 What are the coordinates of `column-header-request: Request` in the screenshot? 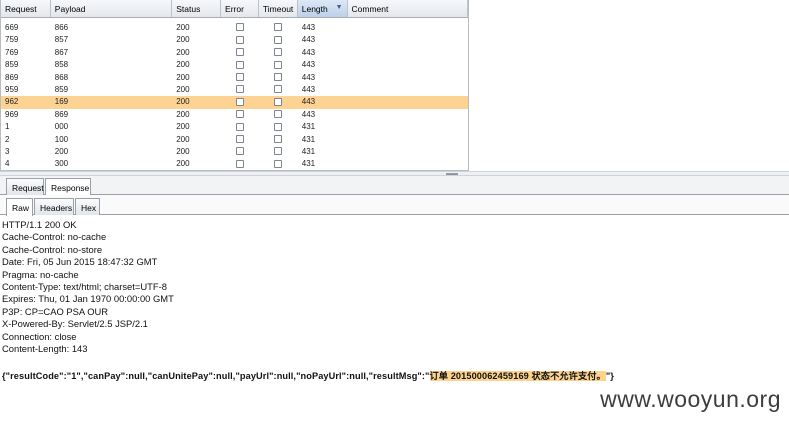 It's located at (26, 8).